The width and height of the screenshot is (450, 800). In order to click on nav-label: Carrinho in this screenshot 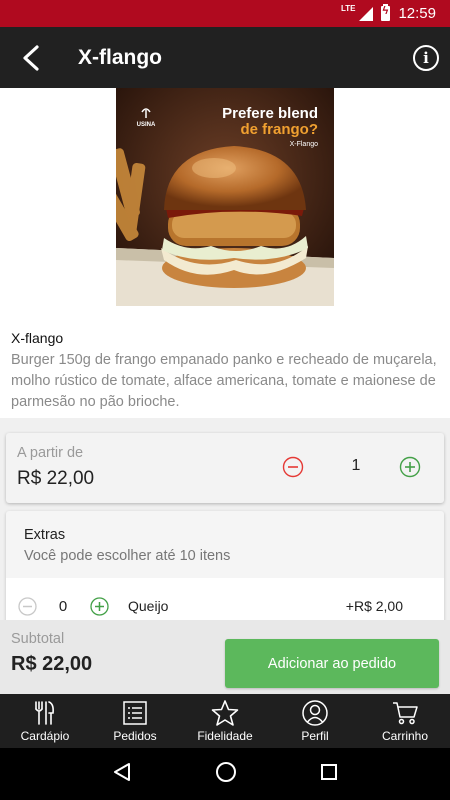, I will do `click(405, 736)`.